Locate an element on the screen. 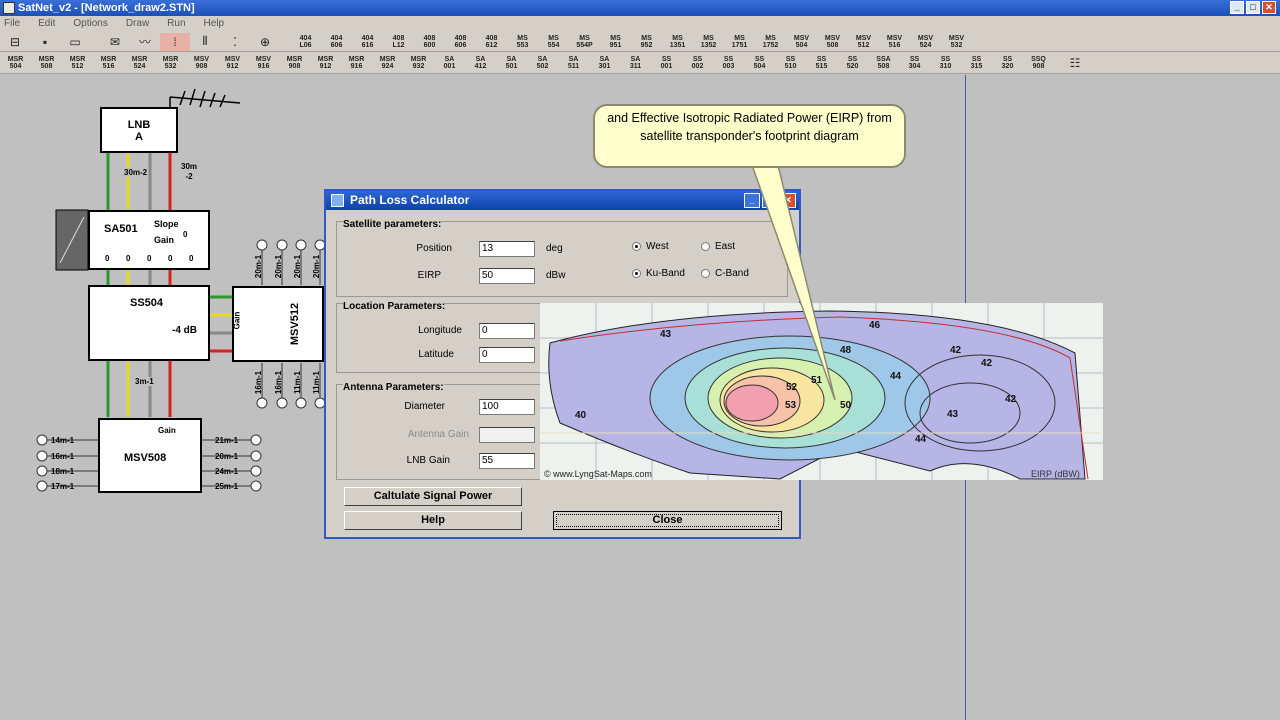 This screenshot has height=720, width=1280. component-button: SS 515 is located at coordinates (821, 63).